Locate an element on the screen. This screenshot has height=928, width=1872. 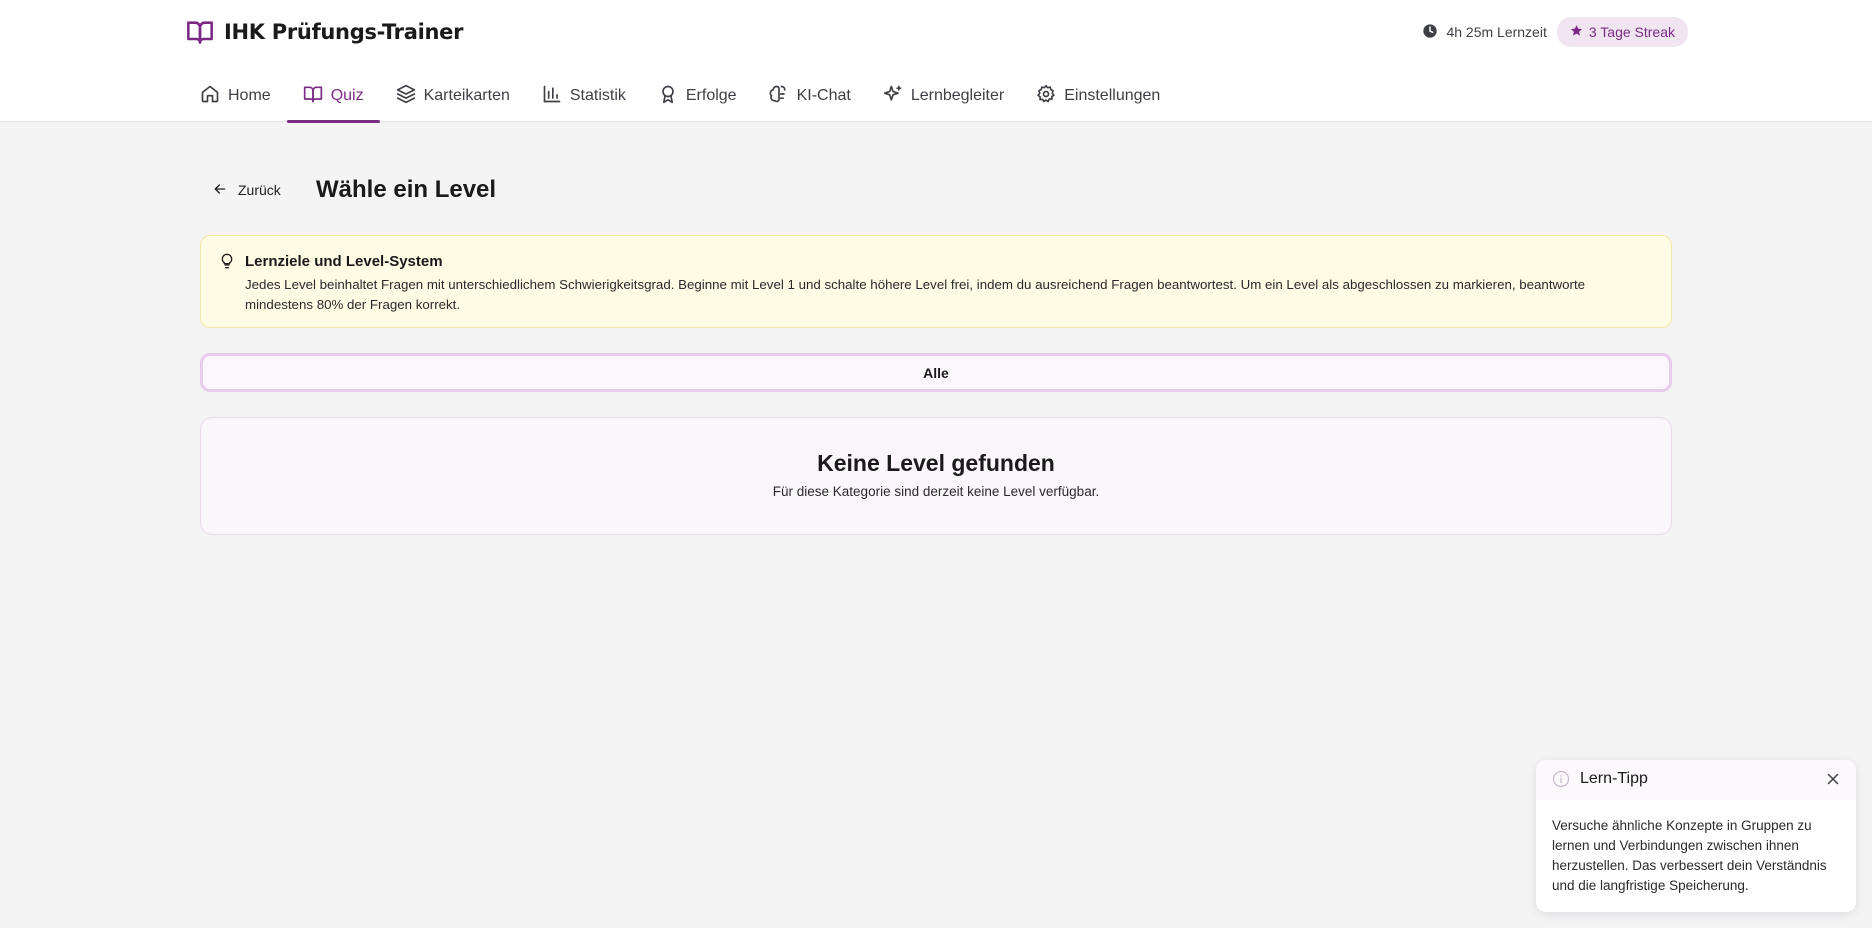
back-button: Zurück is located at coordinates (246, 190).